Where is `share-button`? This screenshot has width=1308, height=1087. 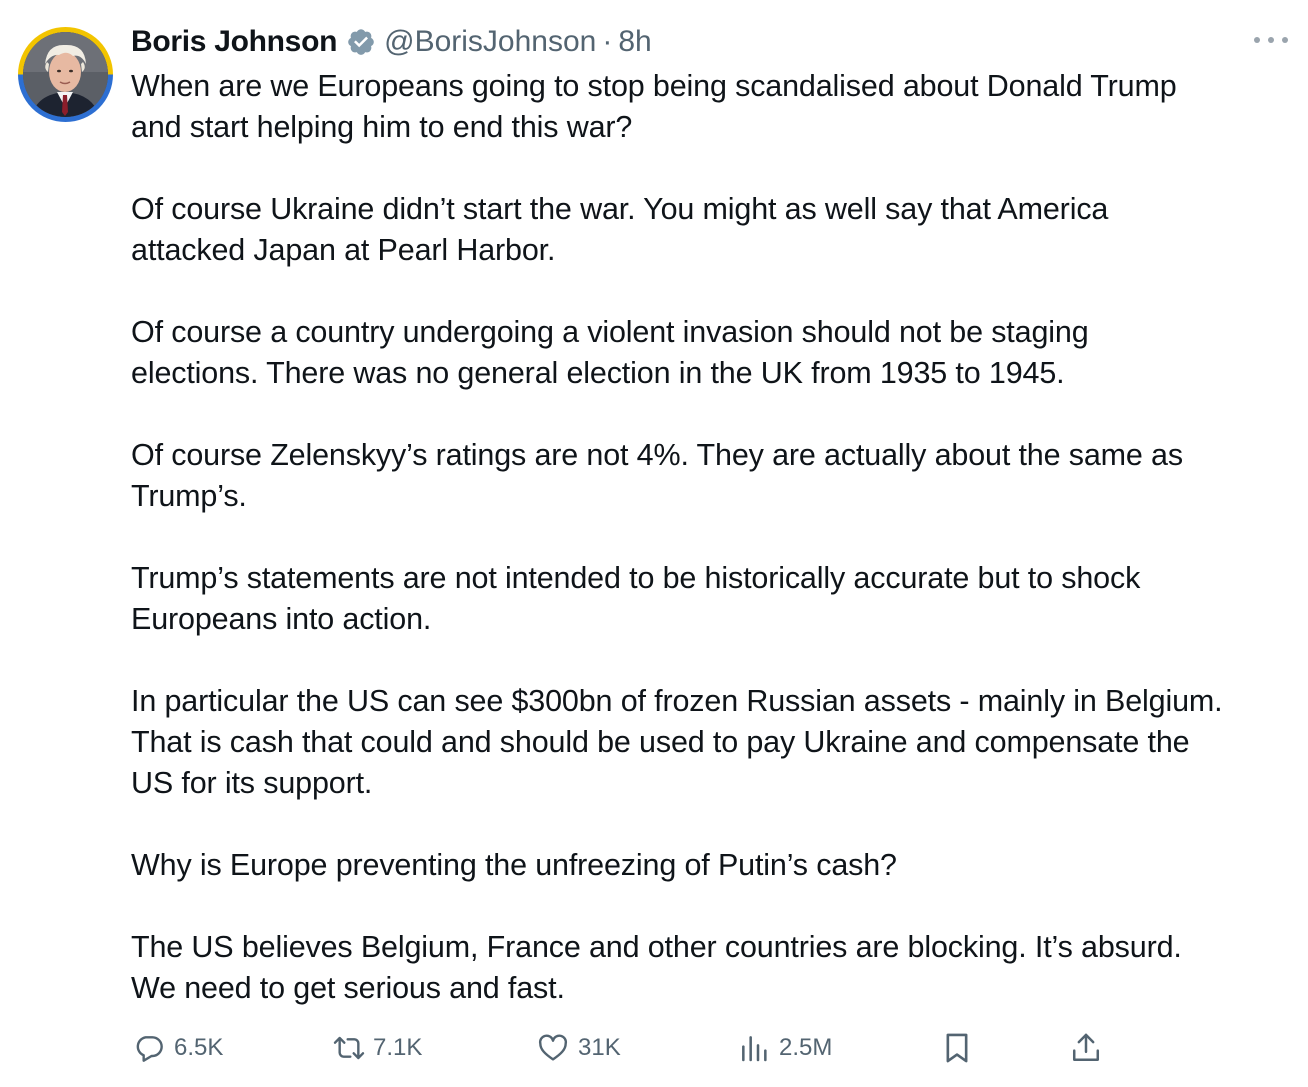 share-button is located at coordinates (1086, 1048).